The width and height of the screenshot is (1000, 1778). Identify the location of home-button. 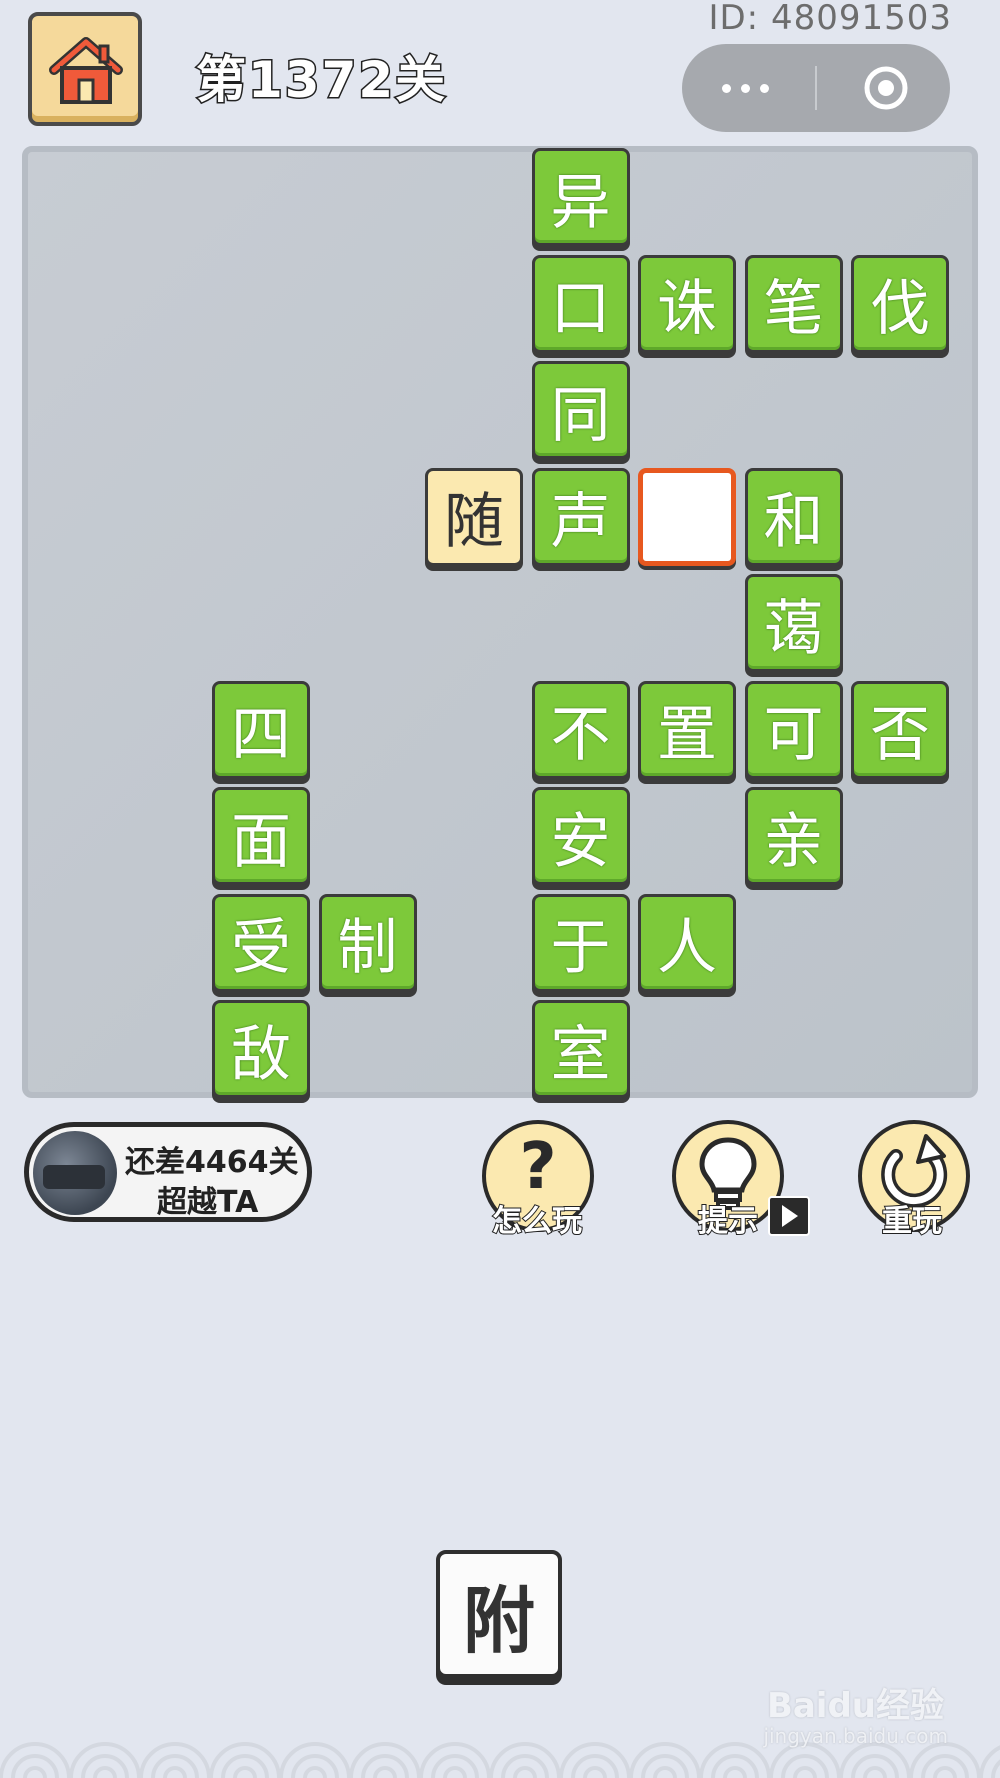
(85, 69).